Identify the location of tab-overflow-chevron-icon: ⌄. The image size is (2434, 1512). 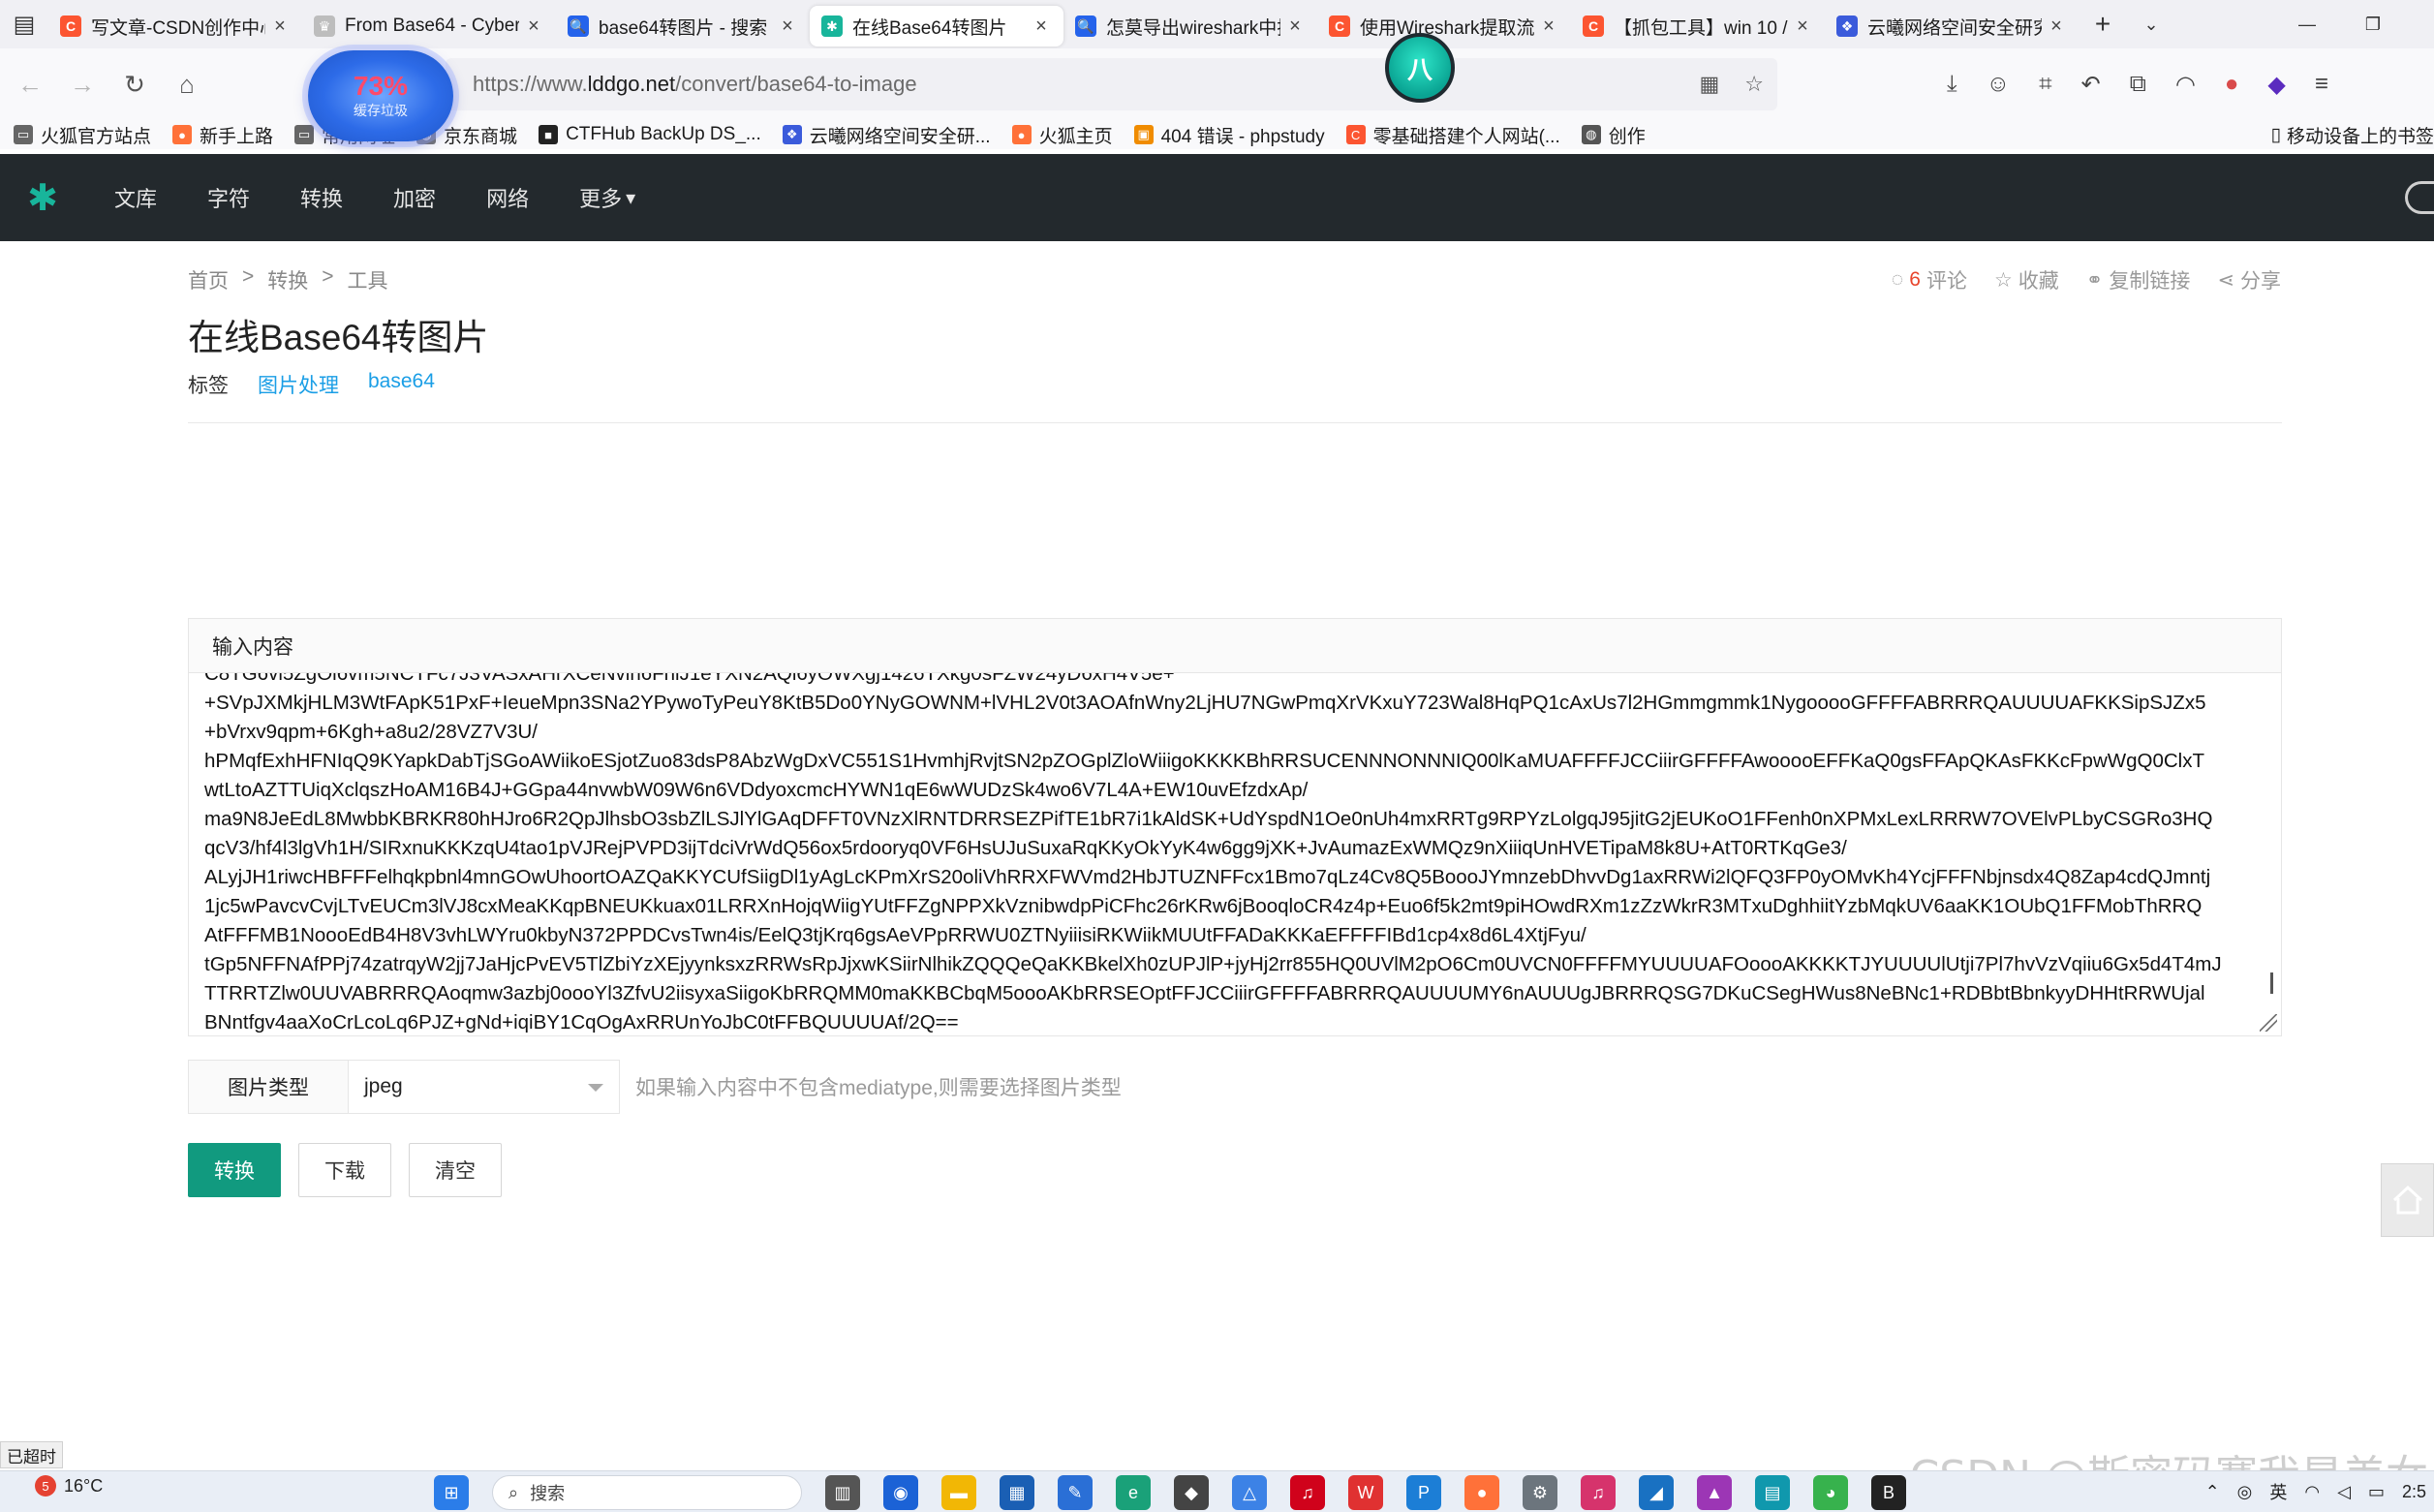
(2151, 25).